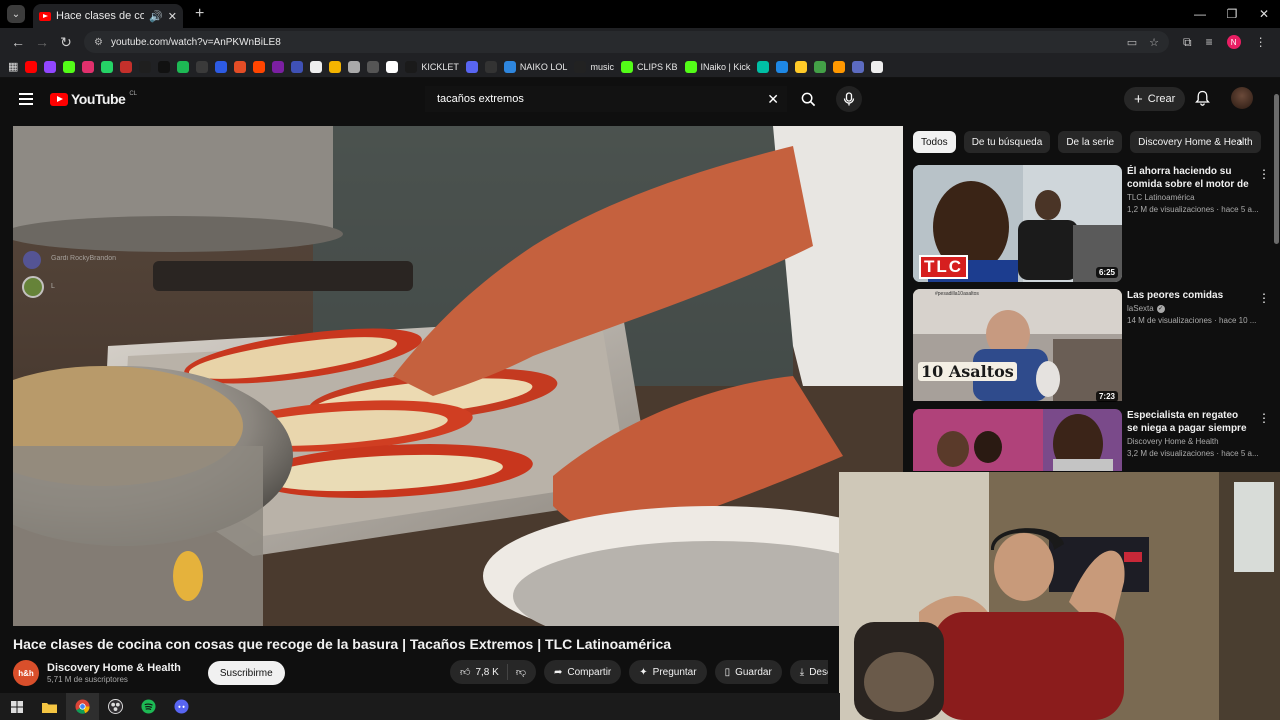 The image size is (1280, 720). I want to click on recommendation-channel: laSexta, so click(1140, 308).